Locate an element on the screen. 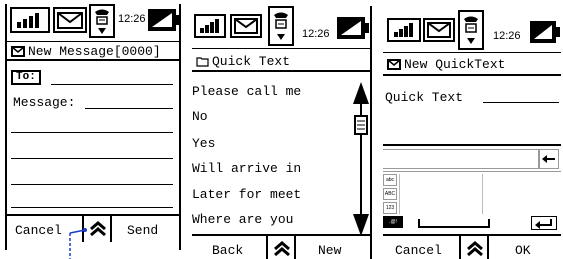  screen-title: New QuickText is located at coordinates (472, 64).